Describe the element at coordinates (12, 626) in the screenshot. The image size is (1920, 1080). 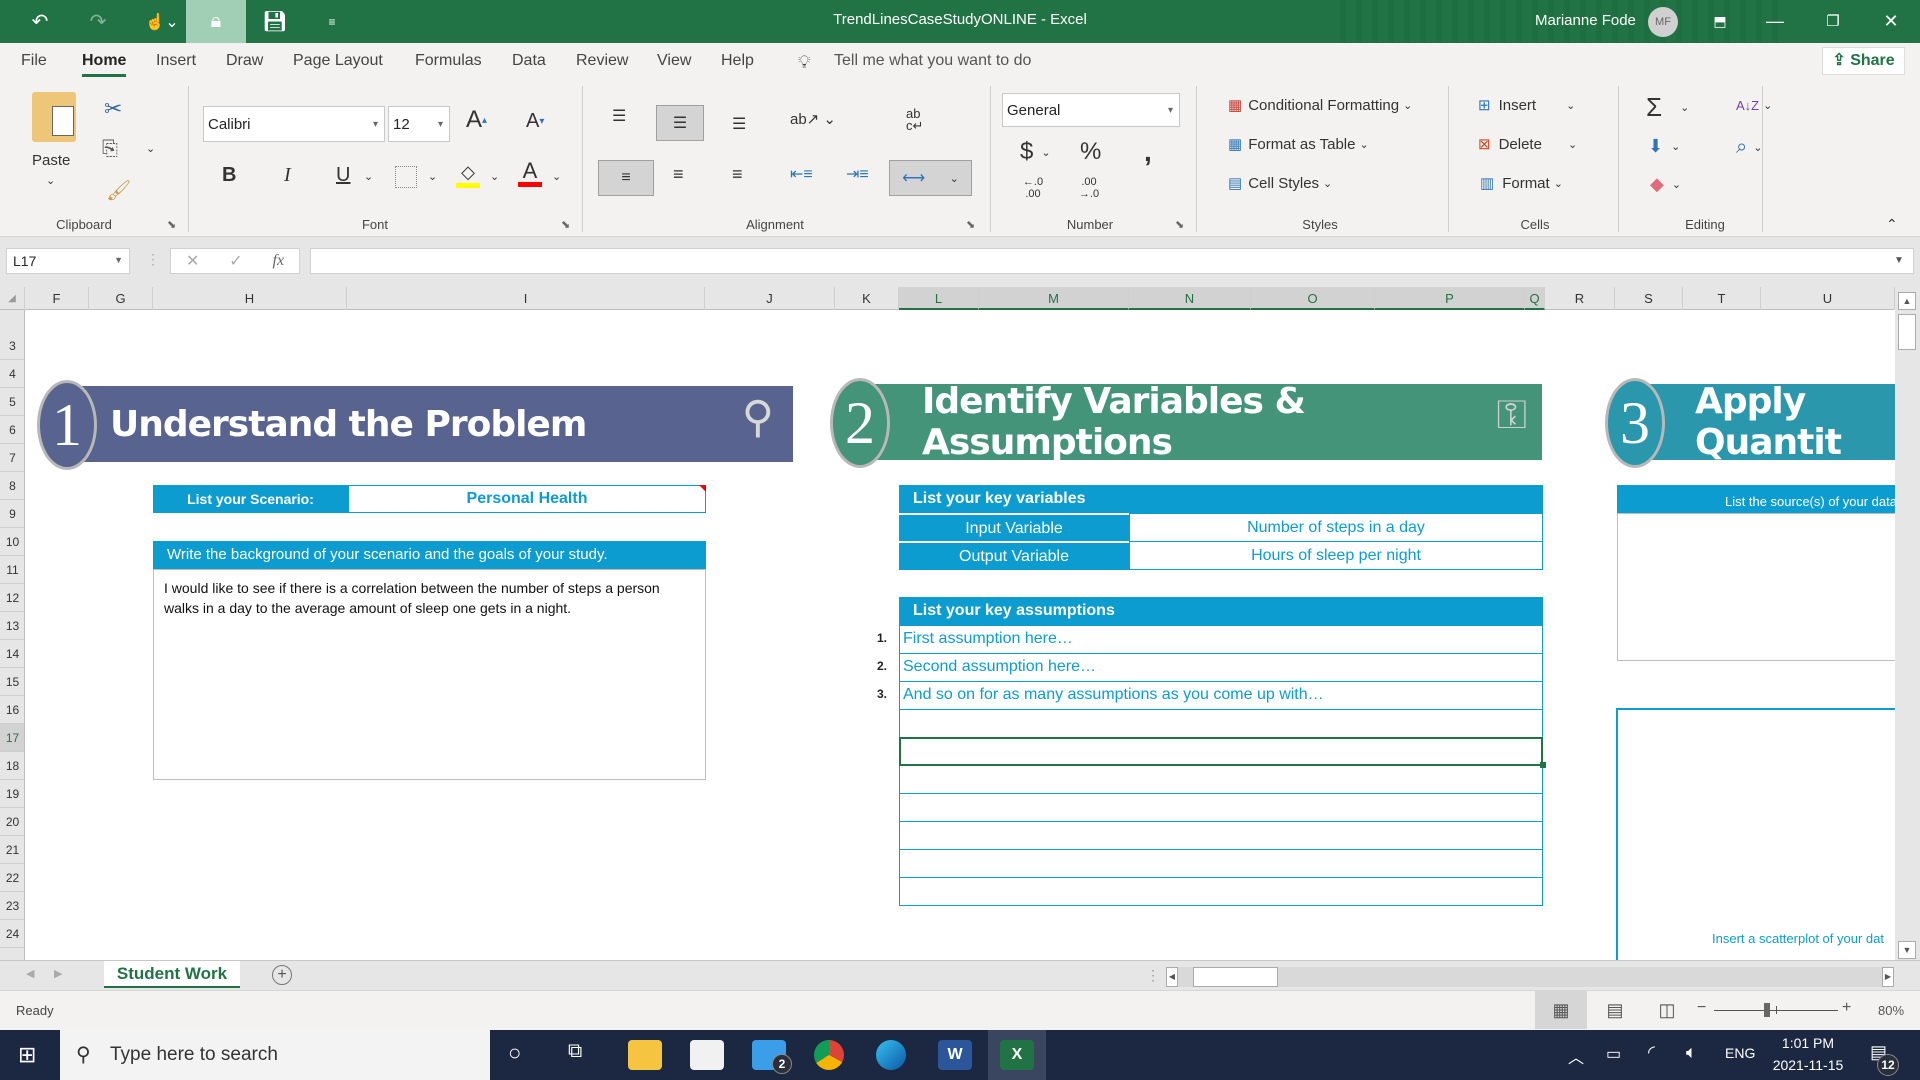
I see `row-header: 13` at that location.